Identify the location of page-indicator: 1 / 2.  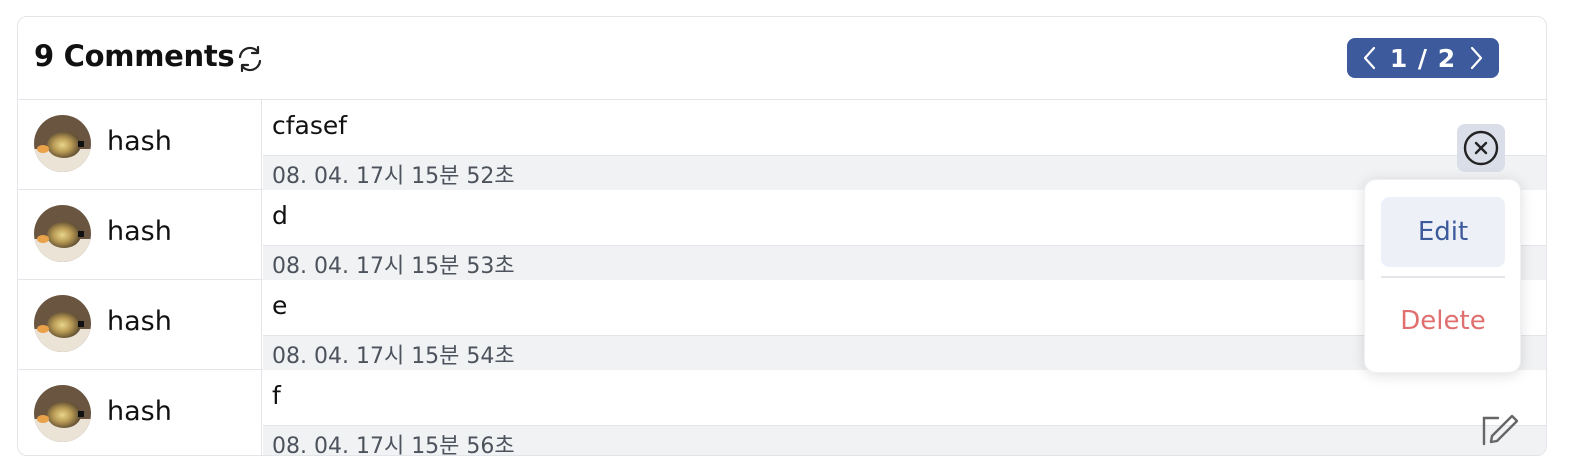
(1423, 58).